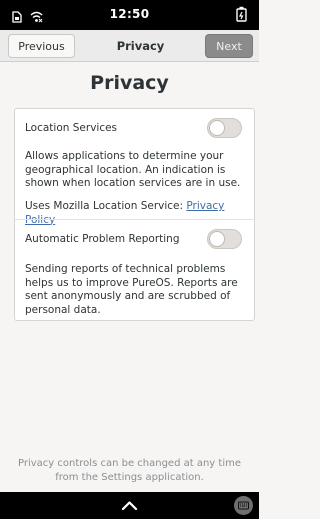 The width and height of the screenshot is (320, 519). Describe the element at coordinates (140, 46) in the screenshot. I see `header-title: Privacy` at that location.